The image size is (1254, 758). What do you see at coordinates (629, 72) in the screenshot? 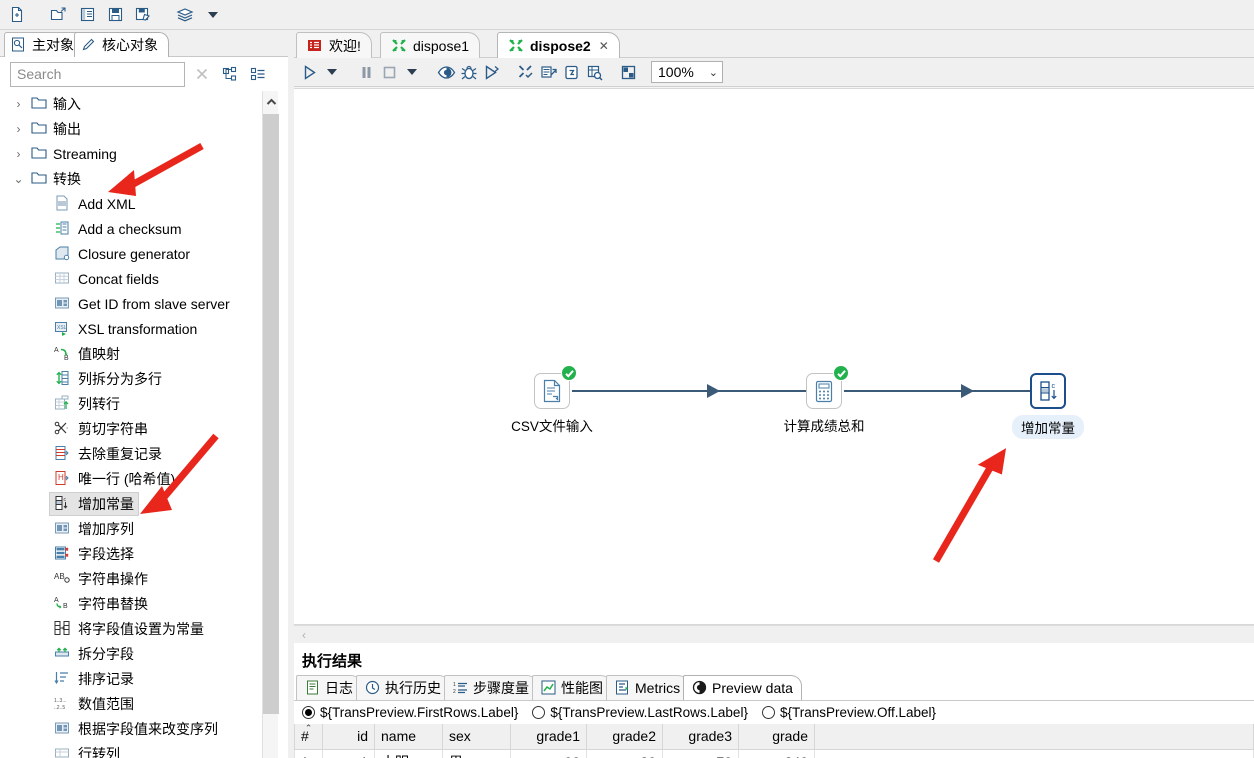
I see `arrange-button` at bounding box center [629, 72].